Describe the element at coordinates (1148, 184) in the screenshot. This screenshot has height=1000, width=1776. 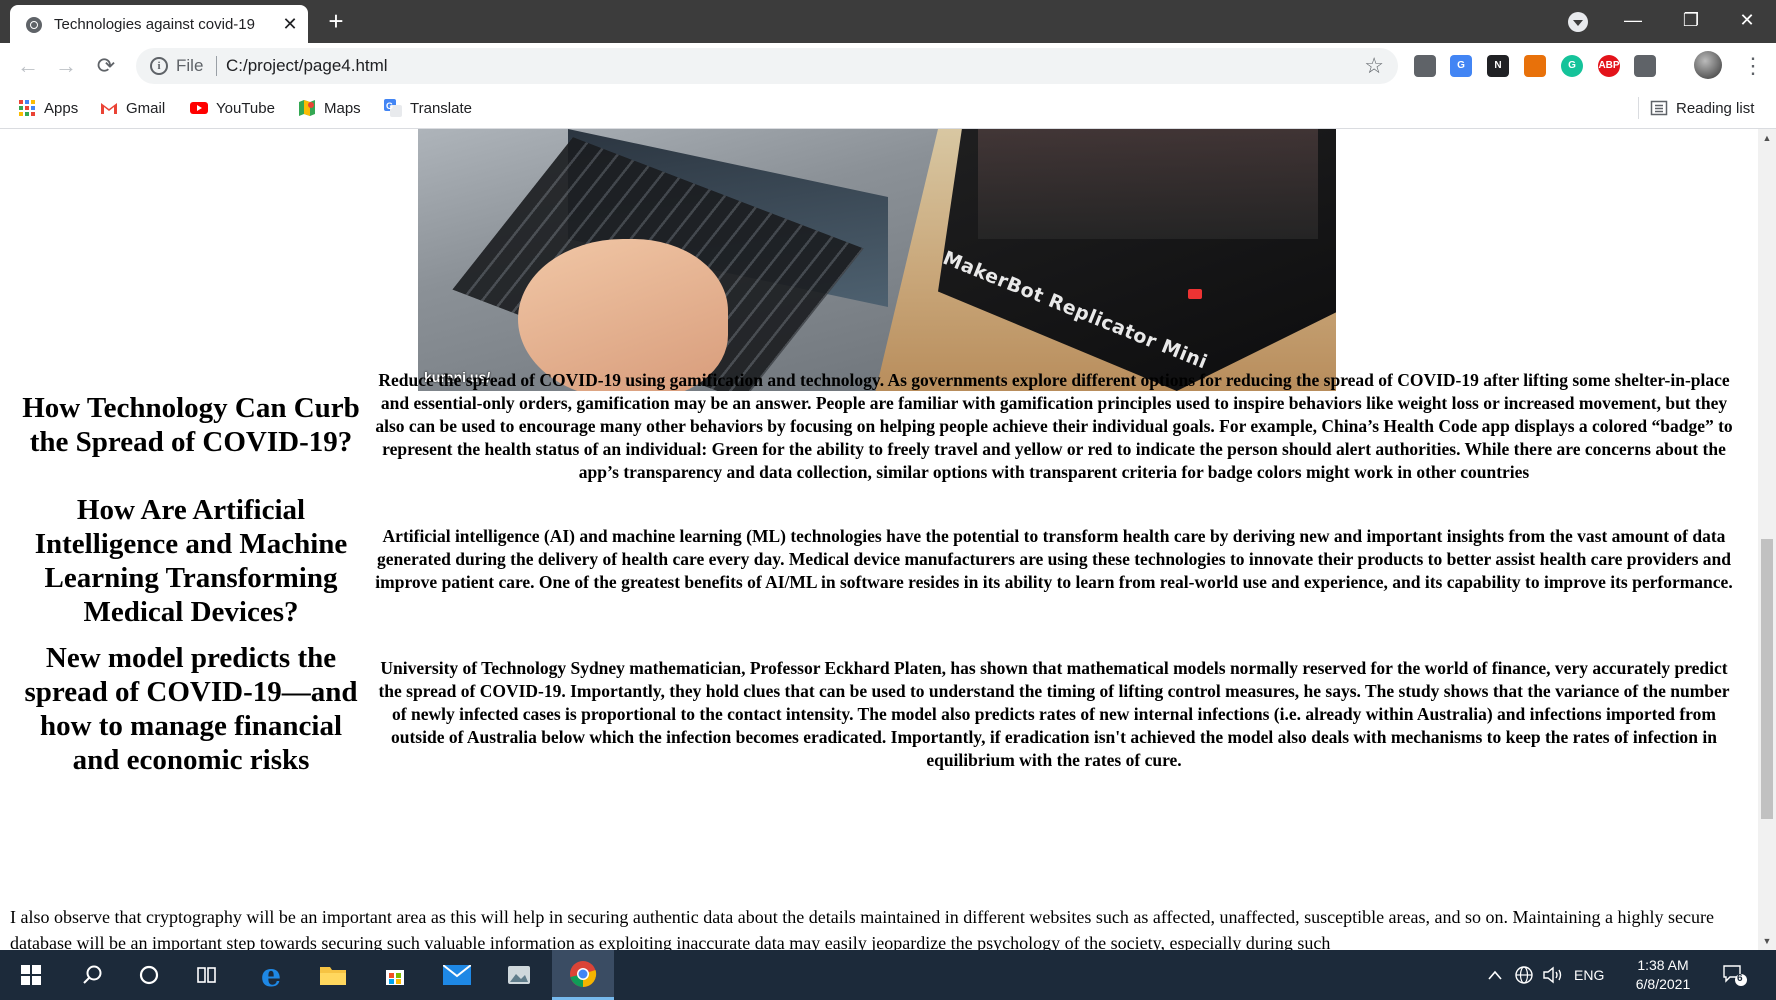
I see `printer-enclosure-graphic` at that location.